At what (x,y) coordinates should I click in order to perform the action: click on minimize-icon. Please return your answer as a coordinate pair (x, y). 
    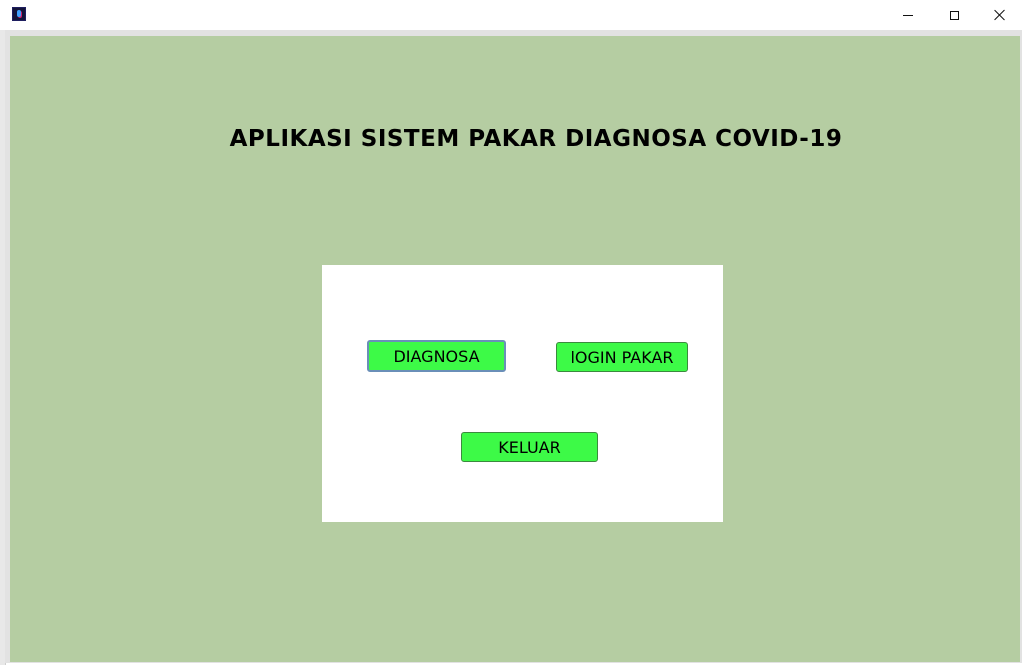
    Looking at the image, I should click on (908, 15).